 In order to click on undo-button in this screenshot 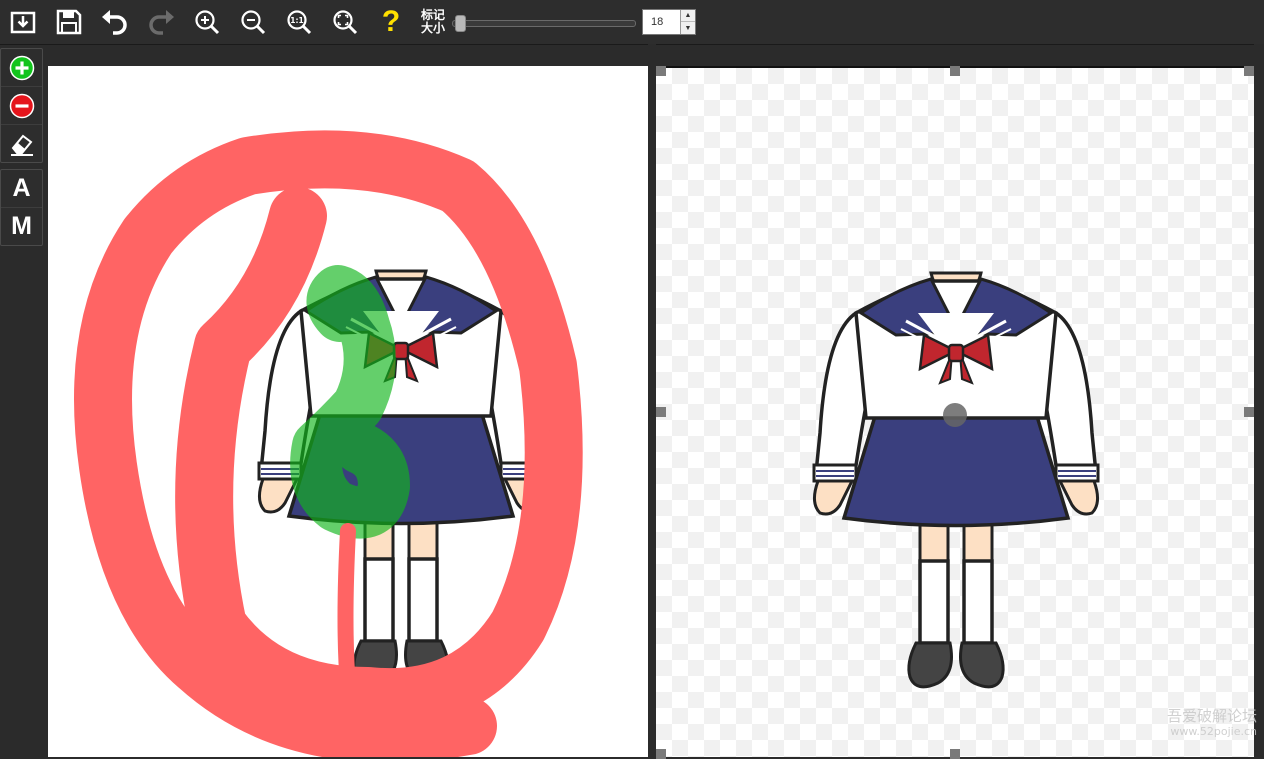, I will do `click(115, 22)`.